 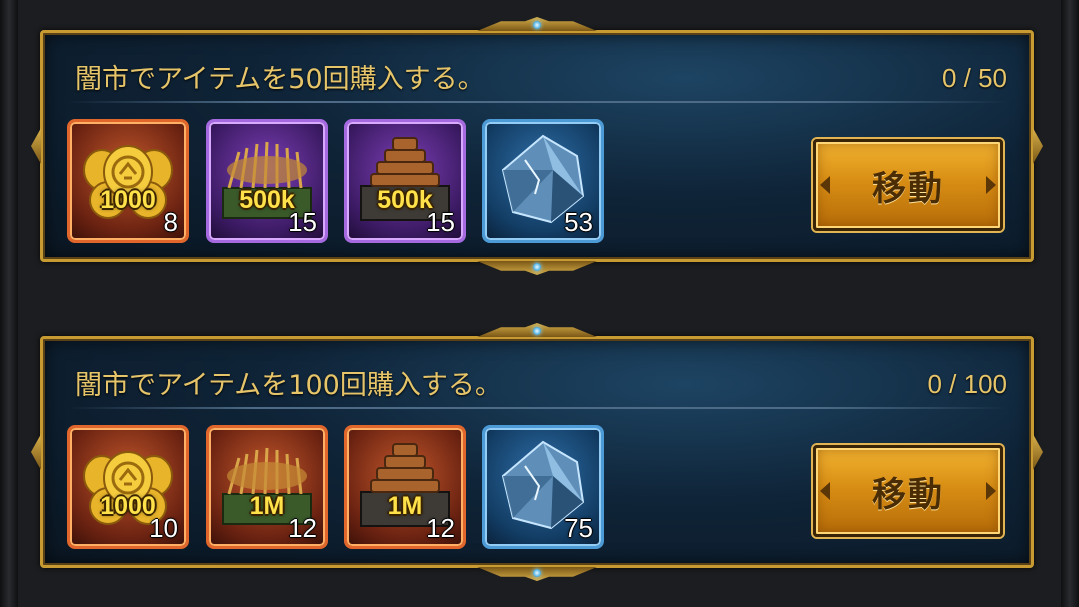 I want to click on reward-item-crystal: 53, so click(x=543, y=181).